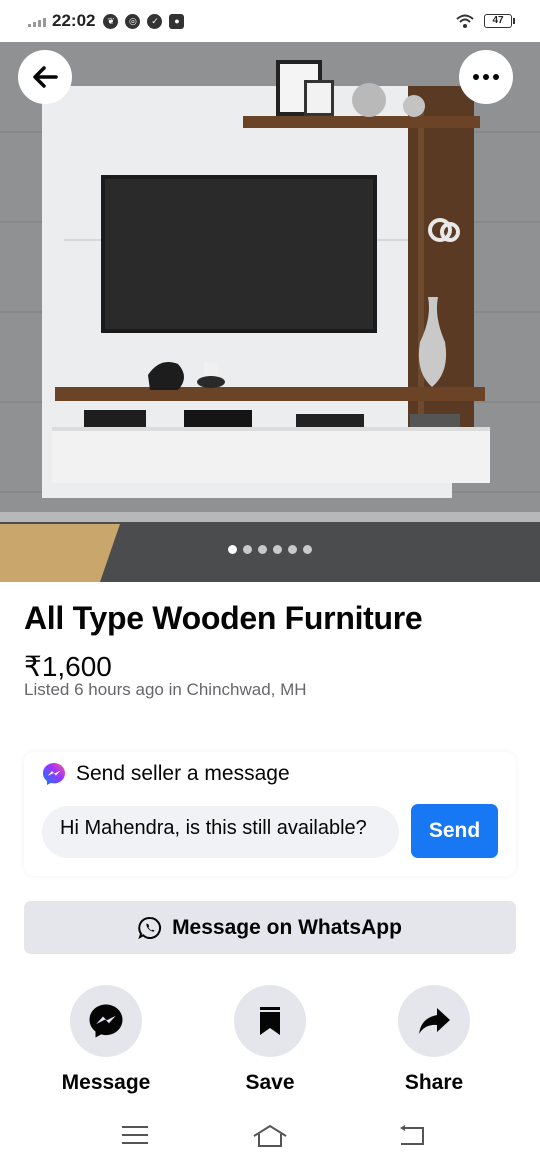 This screenshot has width=540, height=1170. I want to click on system-nav-bar, so click(270, 1140).